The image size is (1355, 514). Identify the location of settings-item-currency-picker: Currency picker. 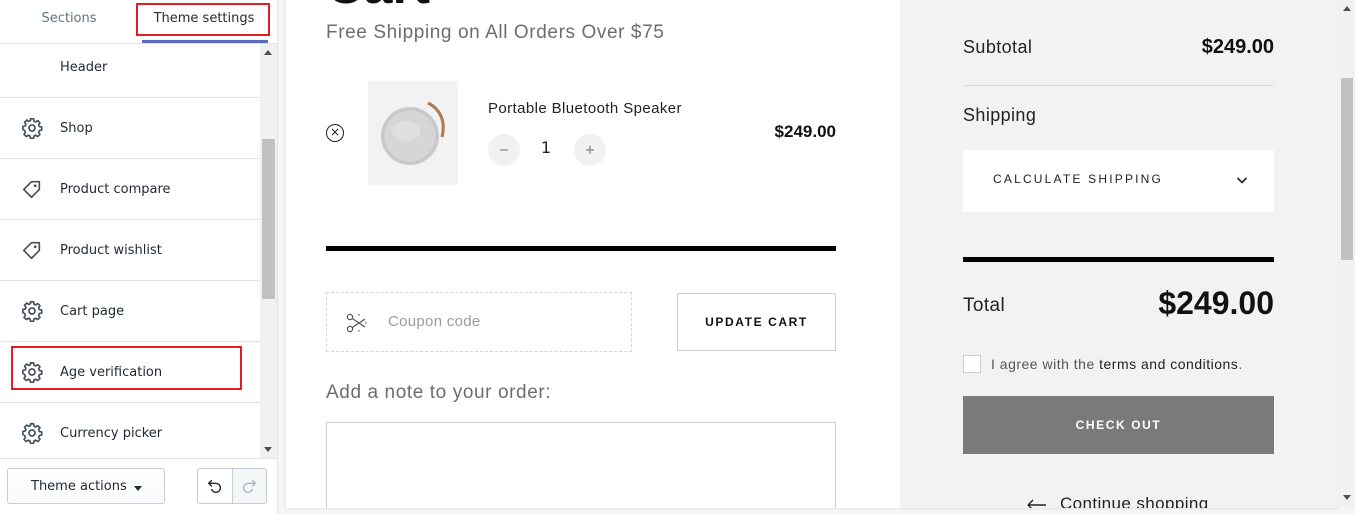
(130, 430).